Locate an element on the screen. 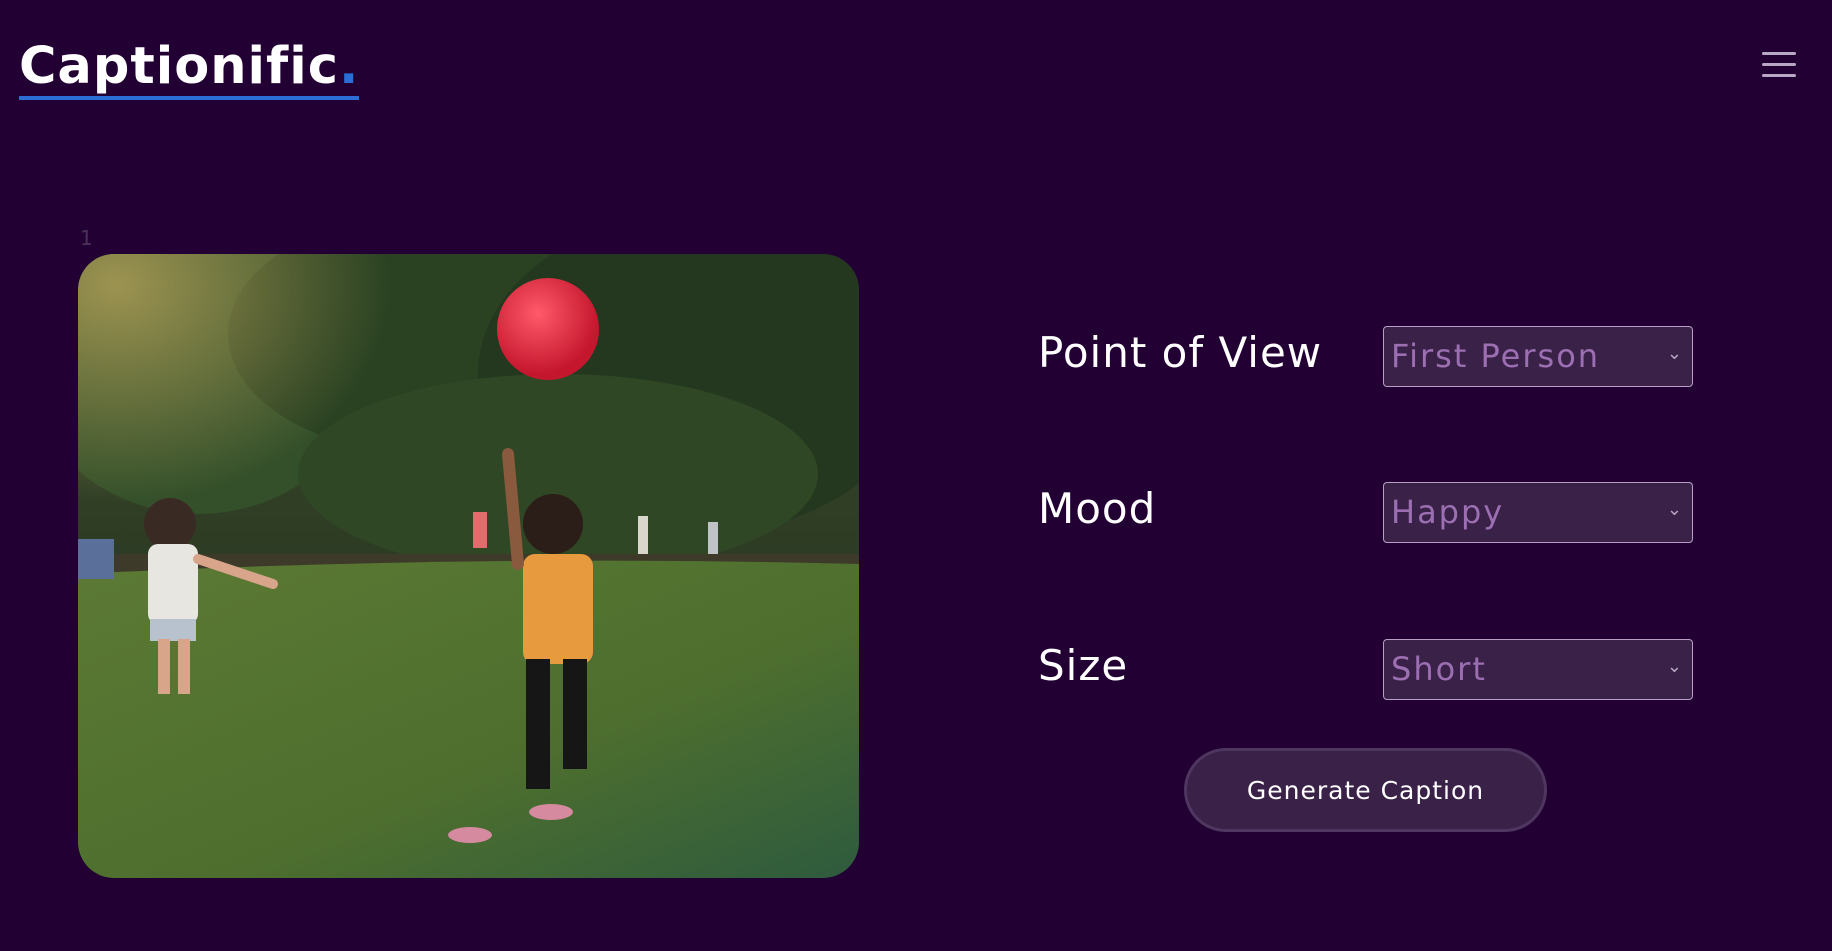 Image resolution: width=1832 pixels, height=951 pixels. mood-value: Happy is located at coordinates (1448, 512).